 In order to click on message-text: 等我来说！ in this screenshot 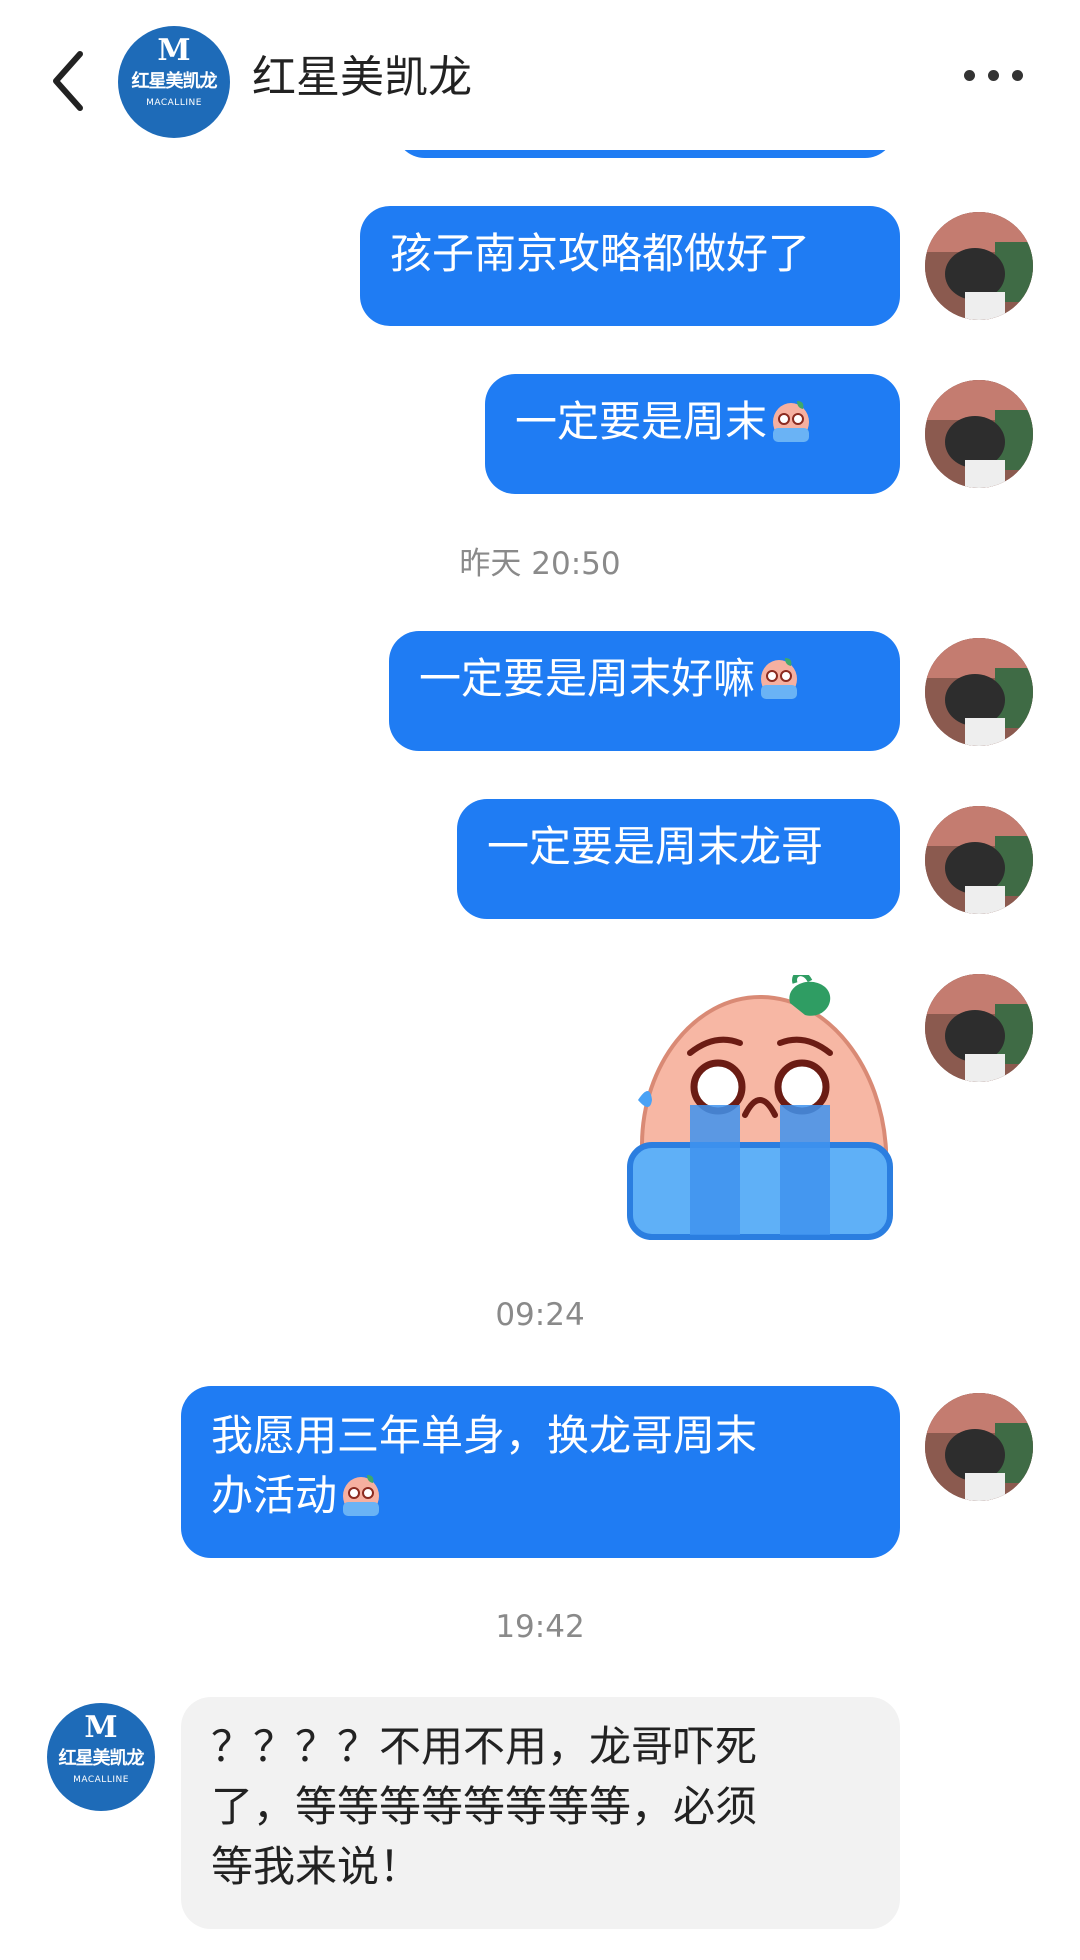, I will do `click(316, 1866)`.